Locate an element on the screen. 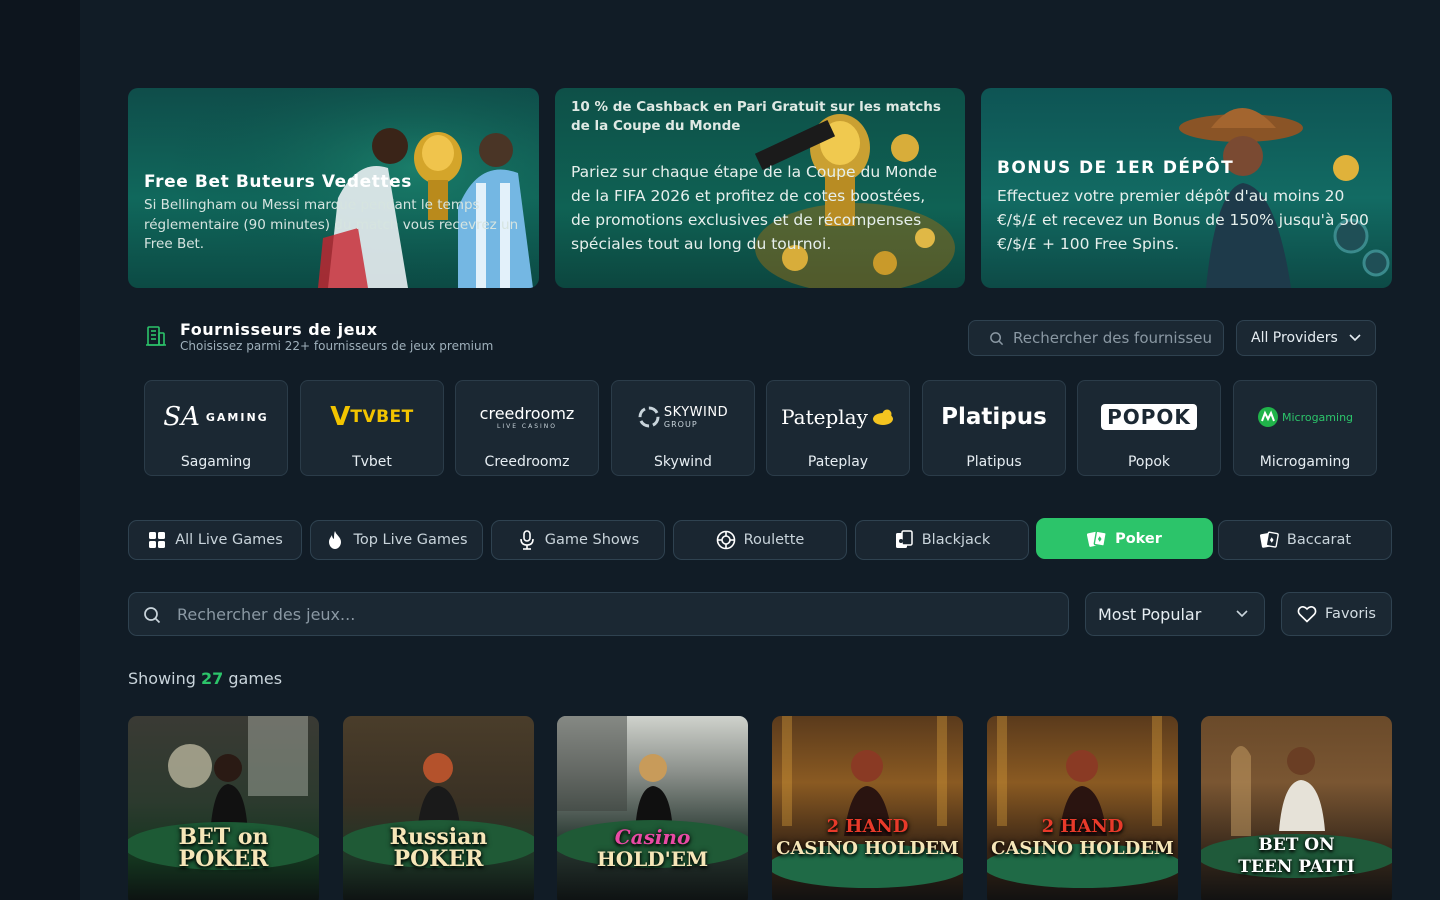  provider-card-microgaming: Microgaming Microgaming is located at coordinates (1305, 428).